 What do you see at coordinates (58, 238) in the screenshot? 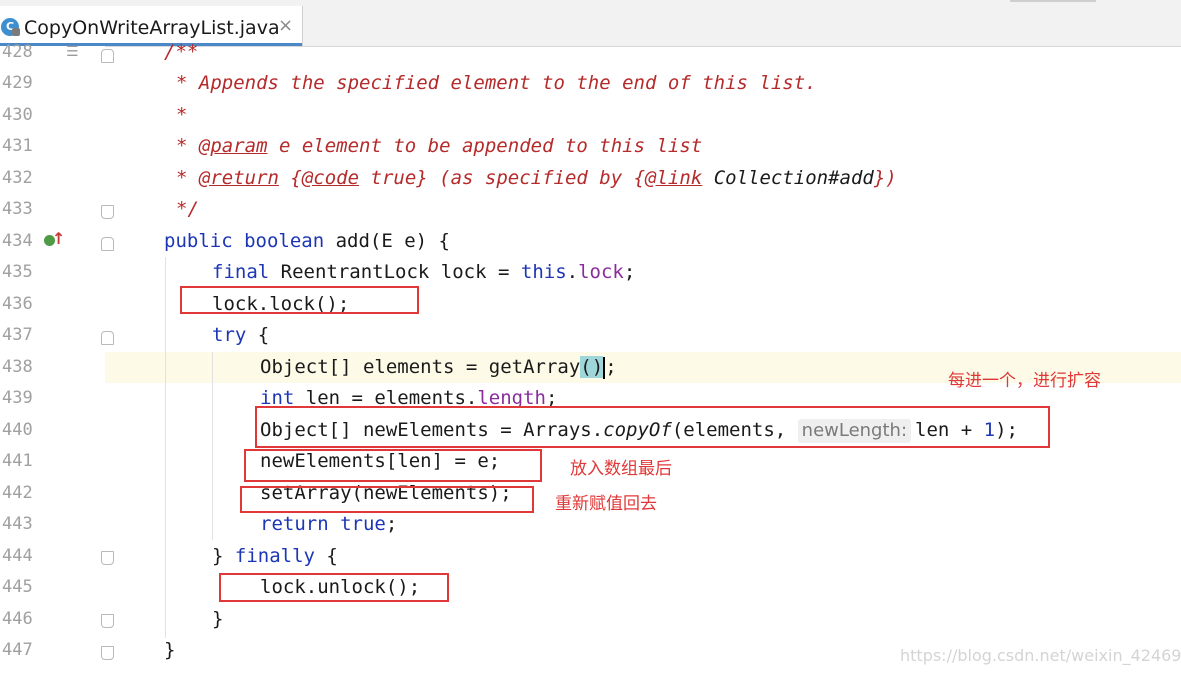
I see `override-arrow-icon: ↑` at bounding box center [58, 238].